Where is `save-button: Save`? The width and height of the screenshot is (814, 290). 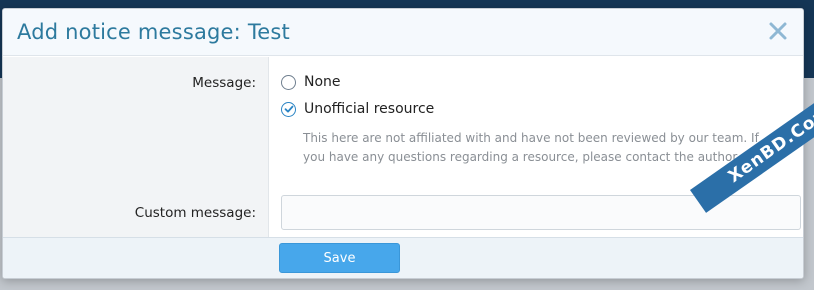 save-button: Save is located at coordinates (339, 258).